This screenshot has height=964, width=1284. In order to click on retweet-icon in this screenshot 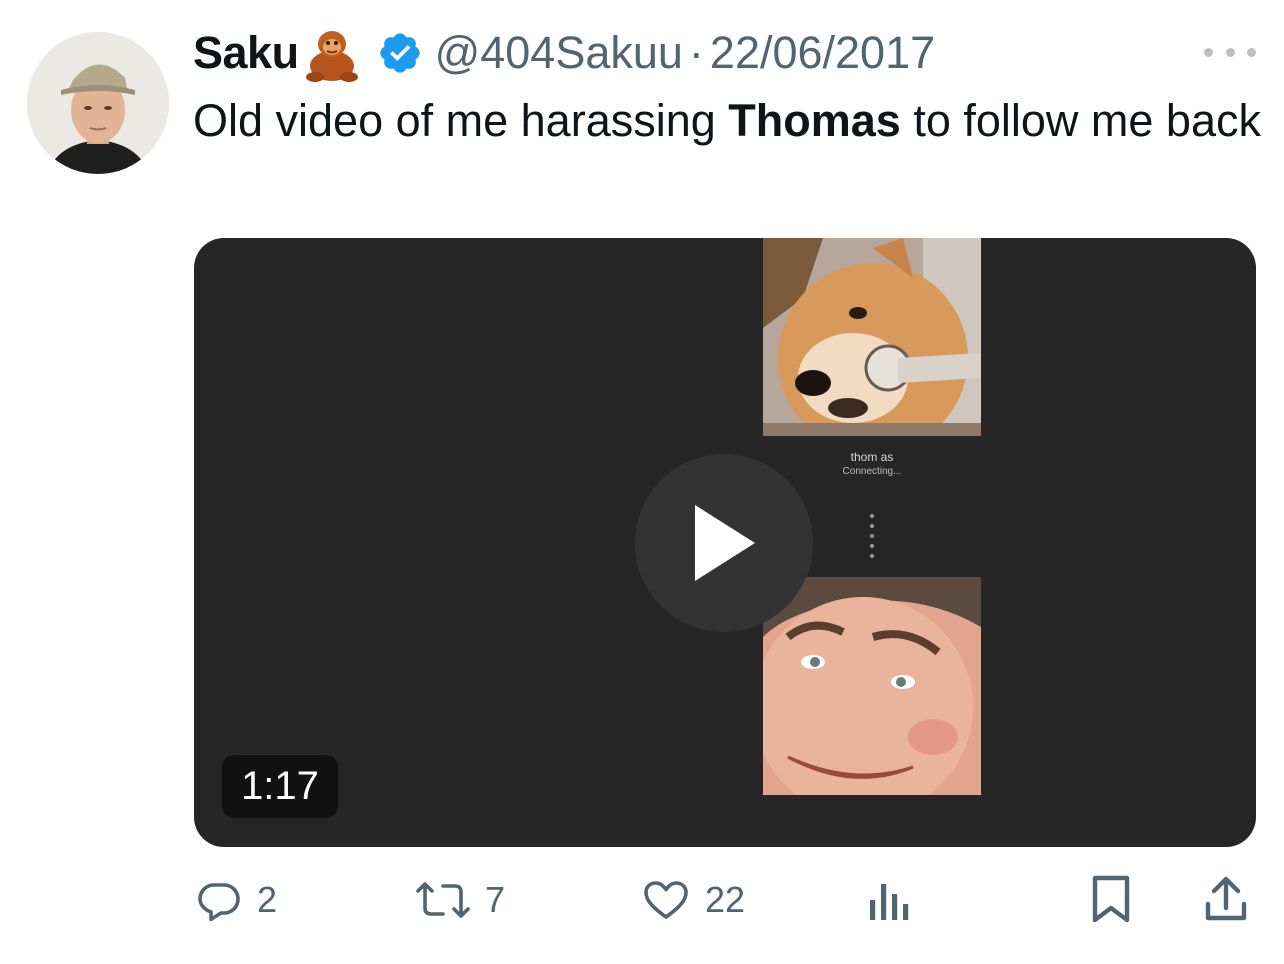, I will do `click(443, 900)`.